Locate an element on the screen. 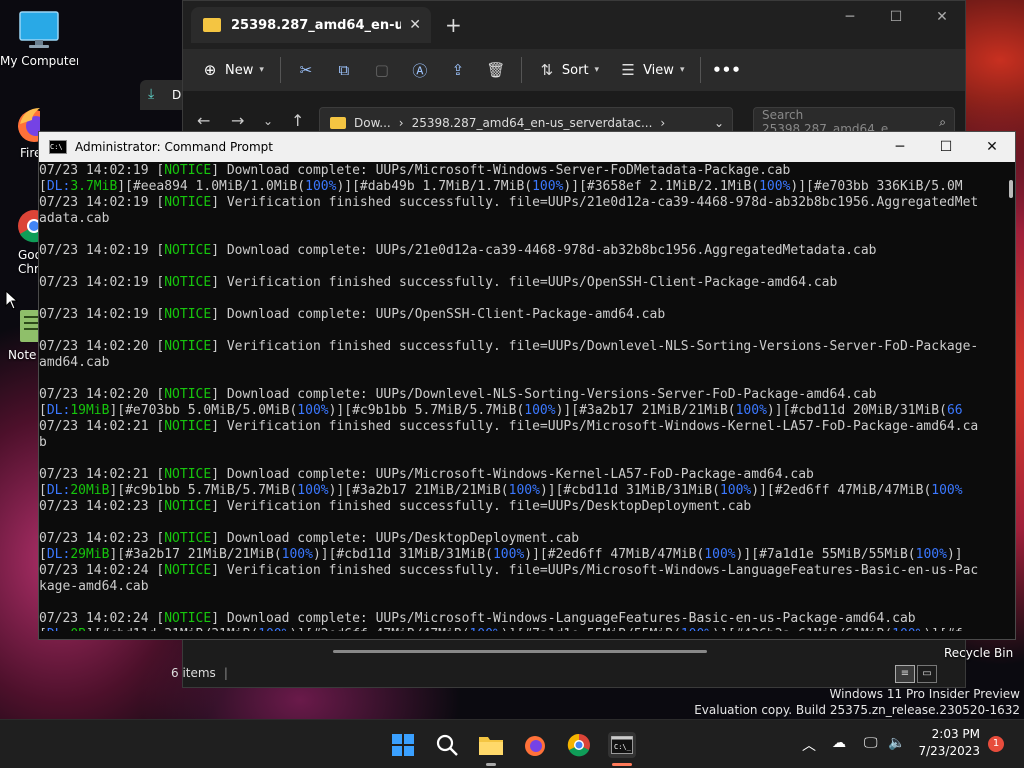 The width and height of the screenshot is (1024, 768). paste-button: ▢ is located at coordinates (382, 70).